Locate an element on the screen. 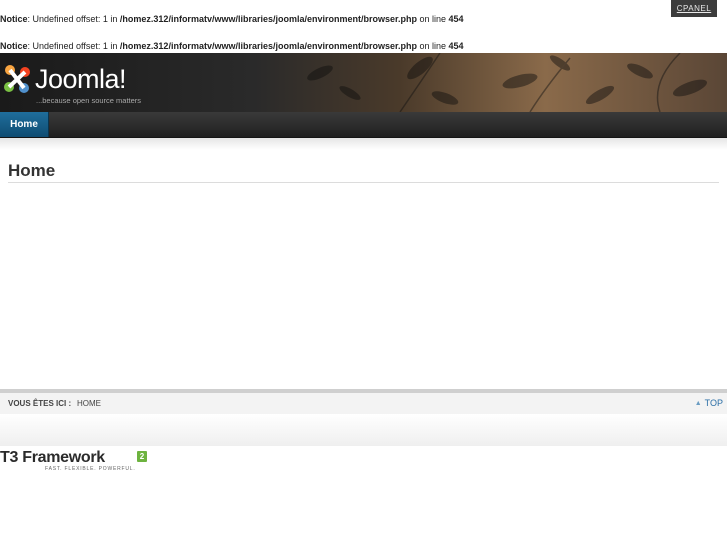  t3-logo-text: T3 Framework is located at coordinates (52, 457).